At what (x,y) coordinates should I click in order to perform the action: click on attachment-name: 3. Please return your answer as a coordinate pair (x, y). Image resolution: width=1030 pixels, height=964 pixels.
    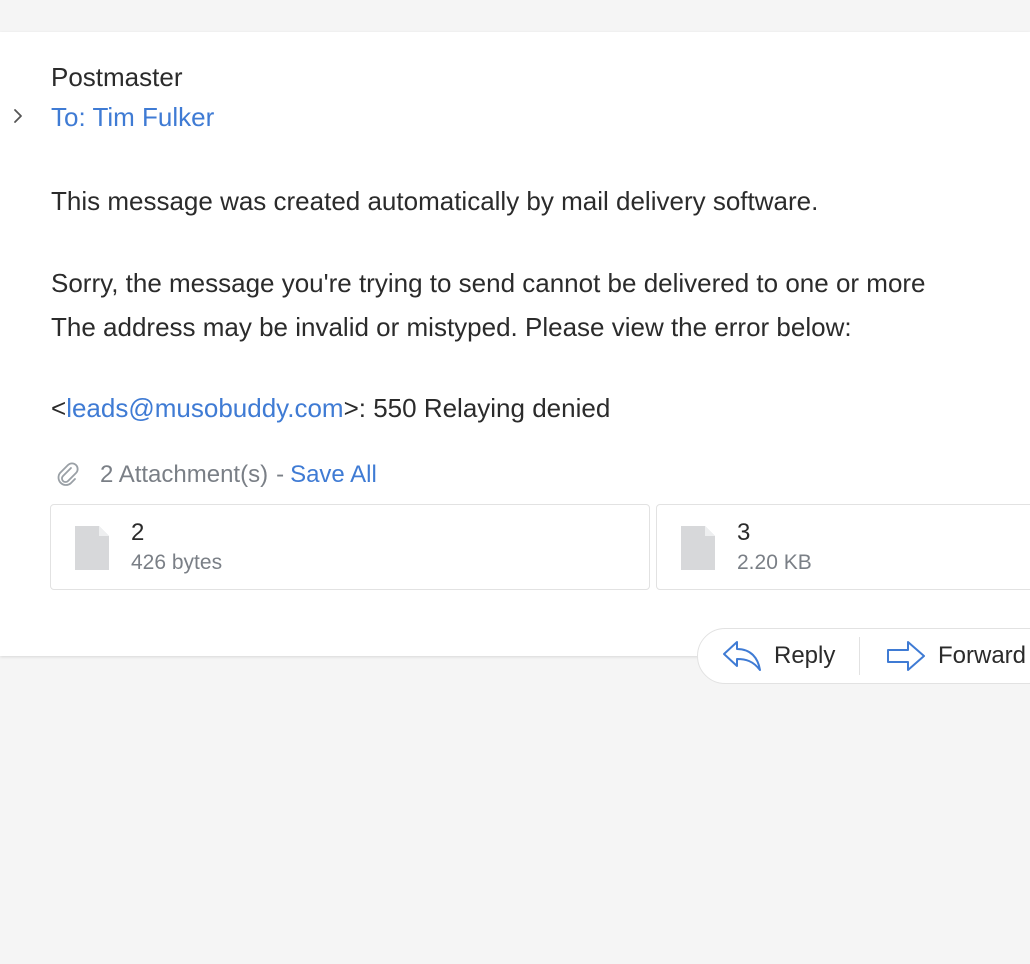
    Looking at the image, I should click on (744, 532).